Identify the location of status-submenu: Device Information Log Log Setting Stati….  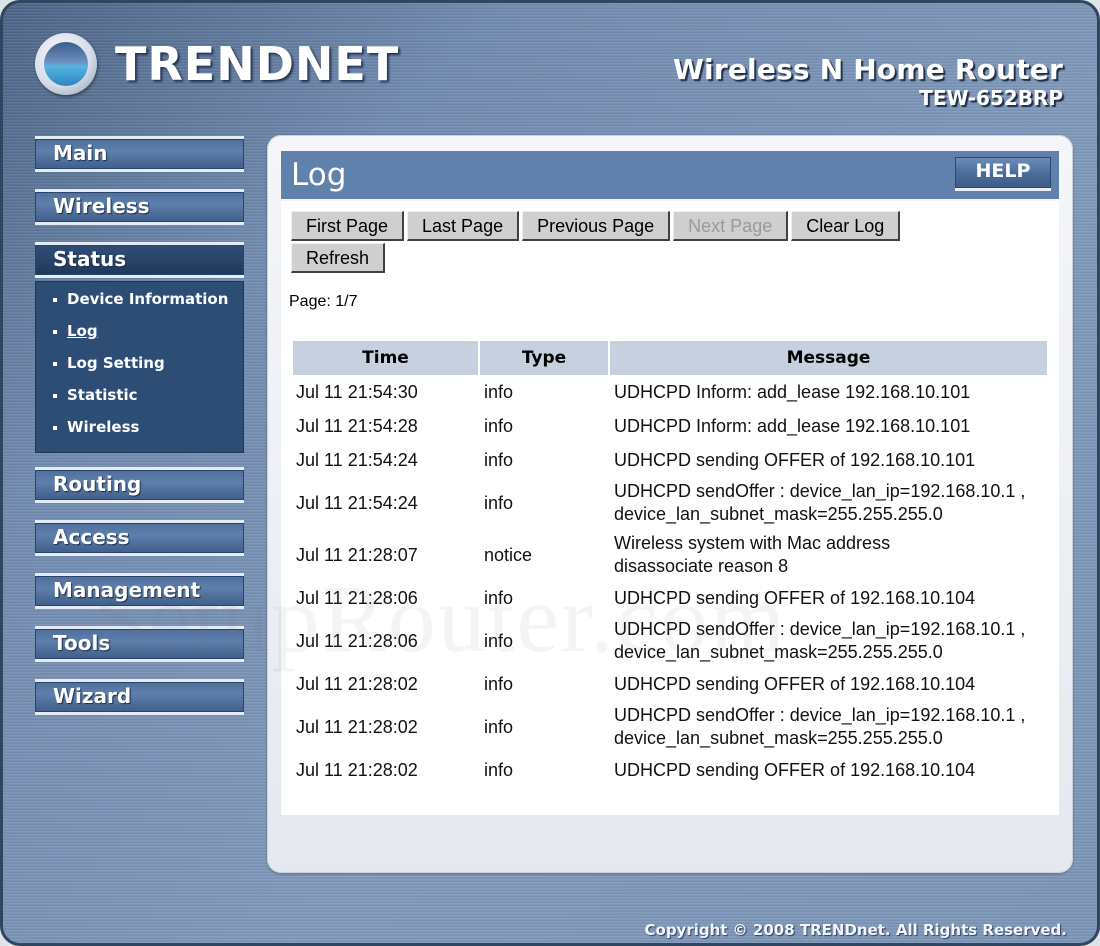
(139, 367).